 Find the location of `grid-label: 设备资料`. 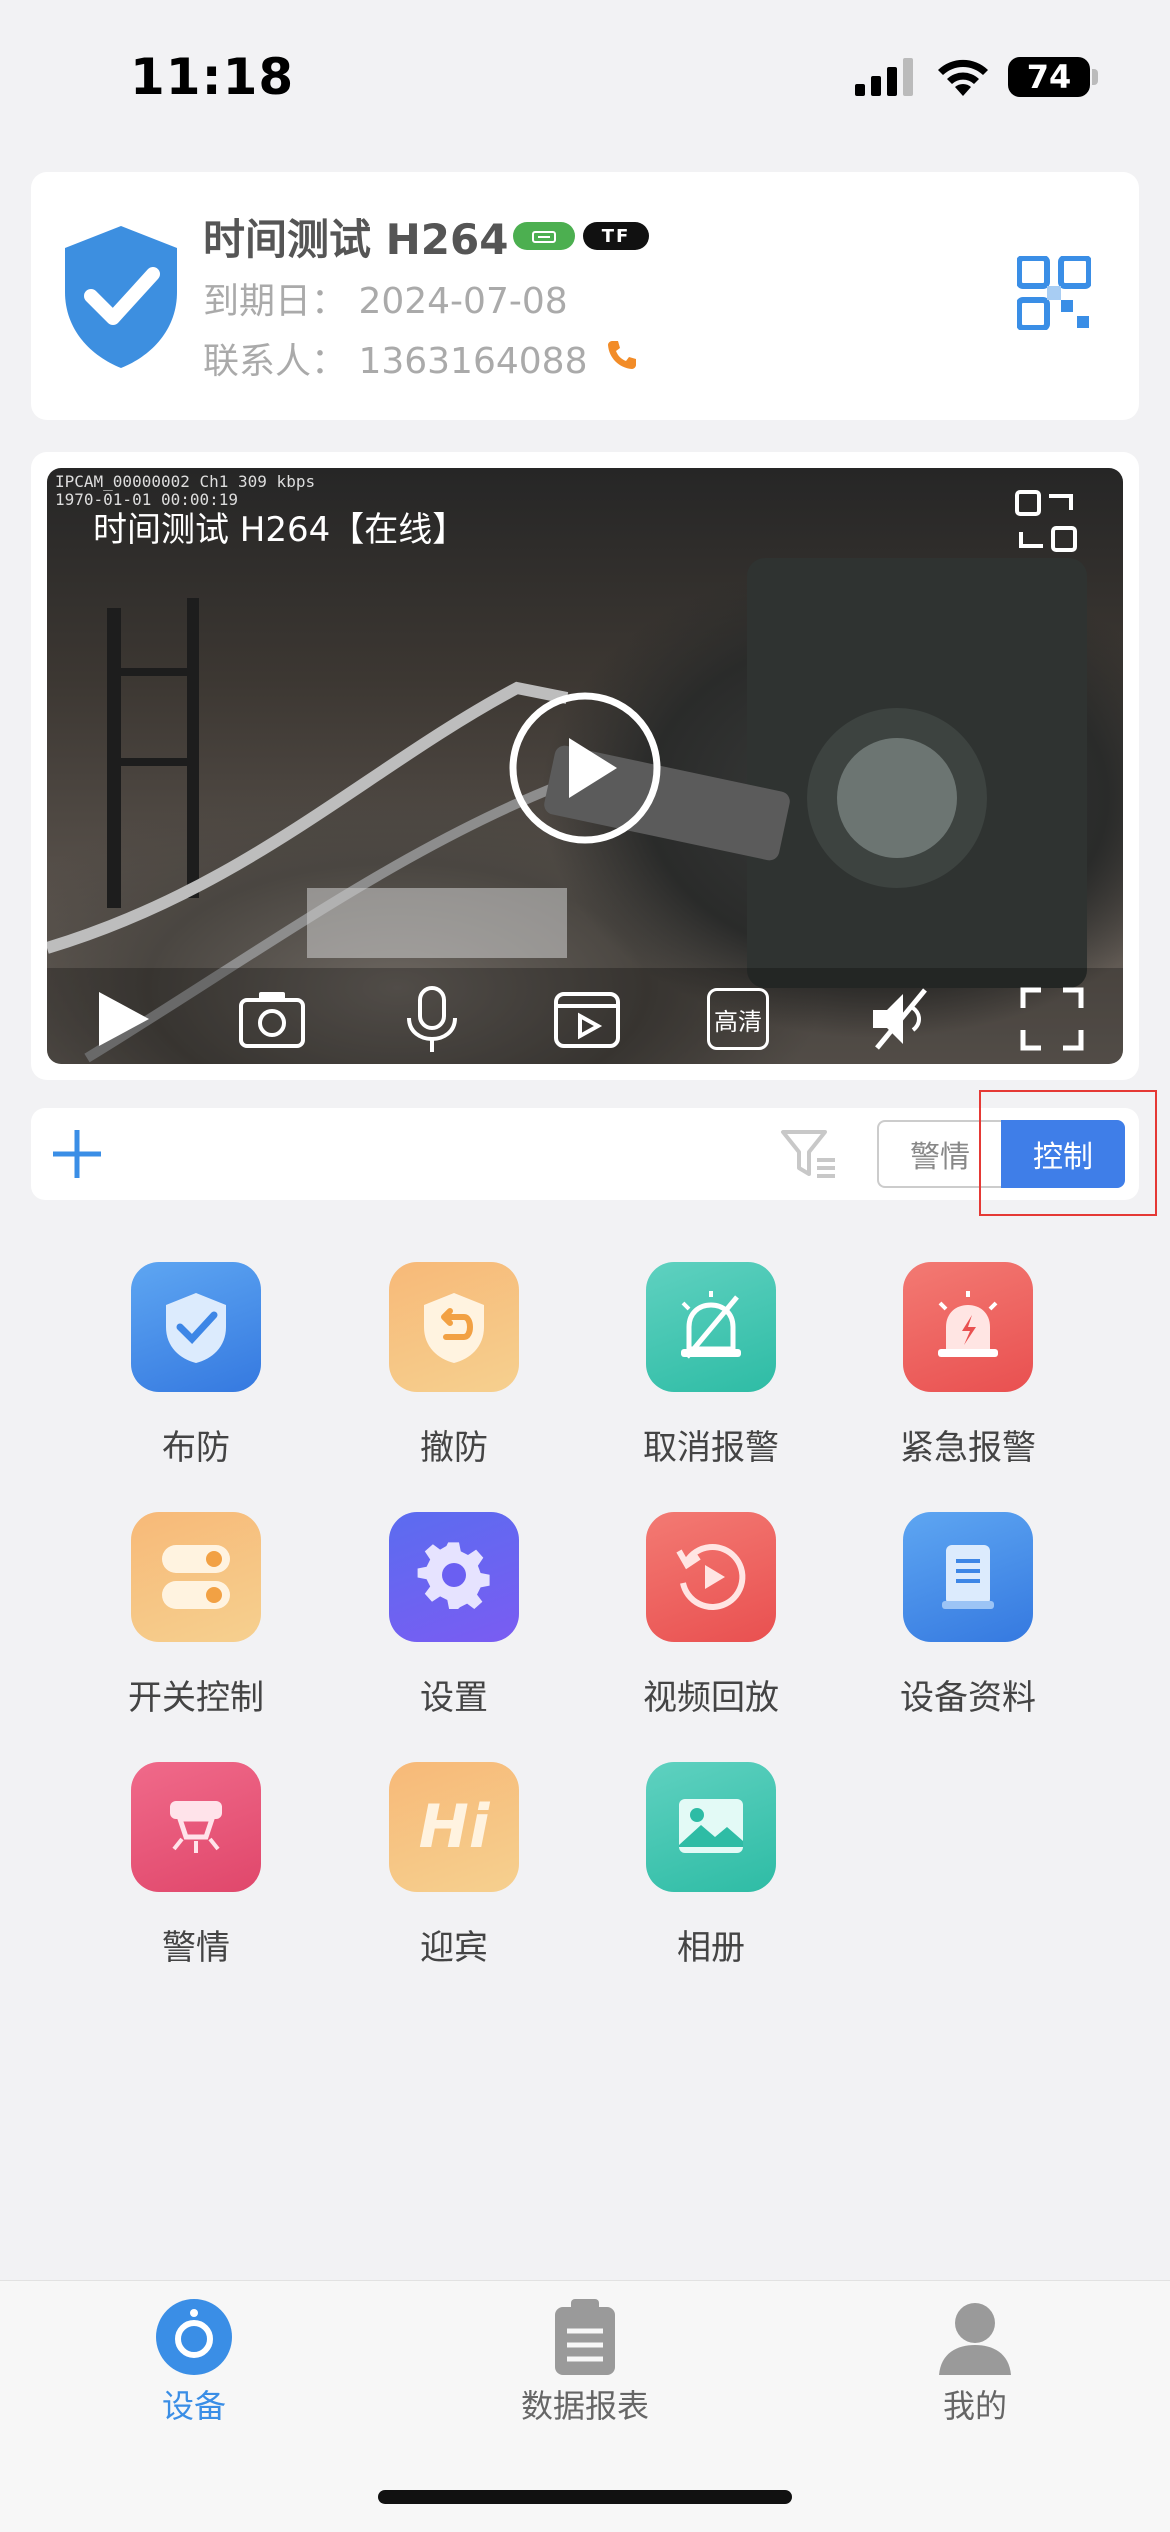

grid-label: 设备资料 is located at coordinates (968, 1698).